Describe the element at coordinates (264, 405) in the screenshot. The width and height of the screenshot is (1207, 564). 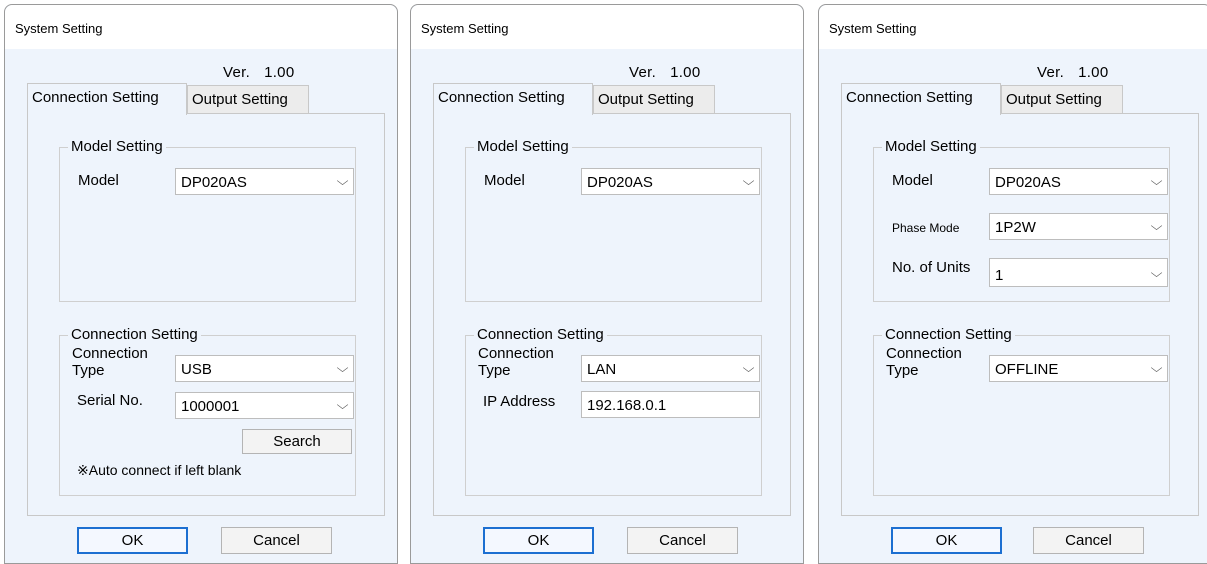
I see `serial-no-select: 1000001 ⌵` at that location.